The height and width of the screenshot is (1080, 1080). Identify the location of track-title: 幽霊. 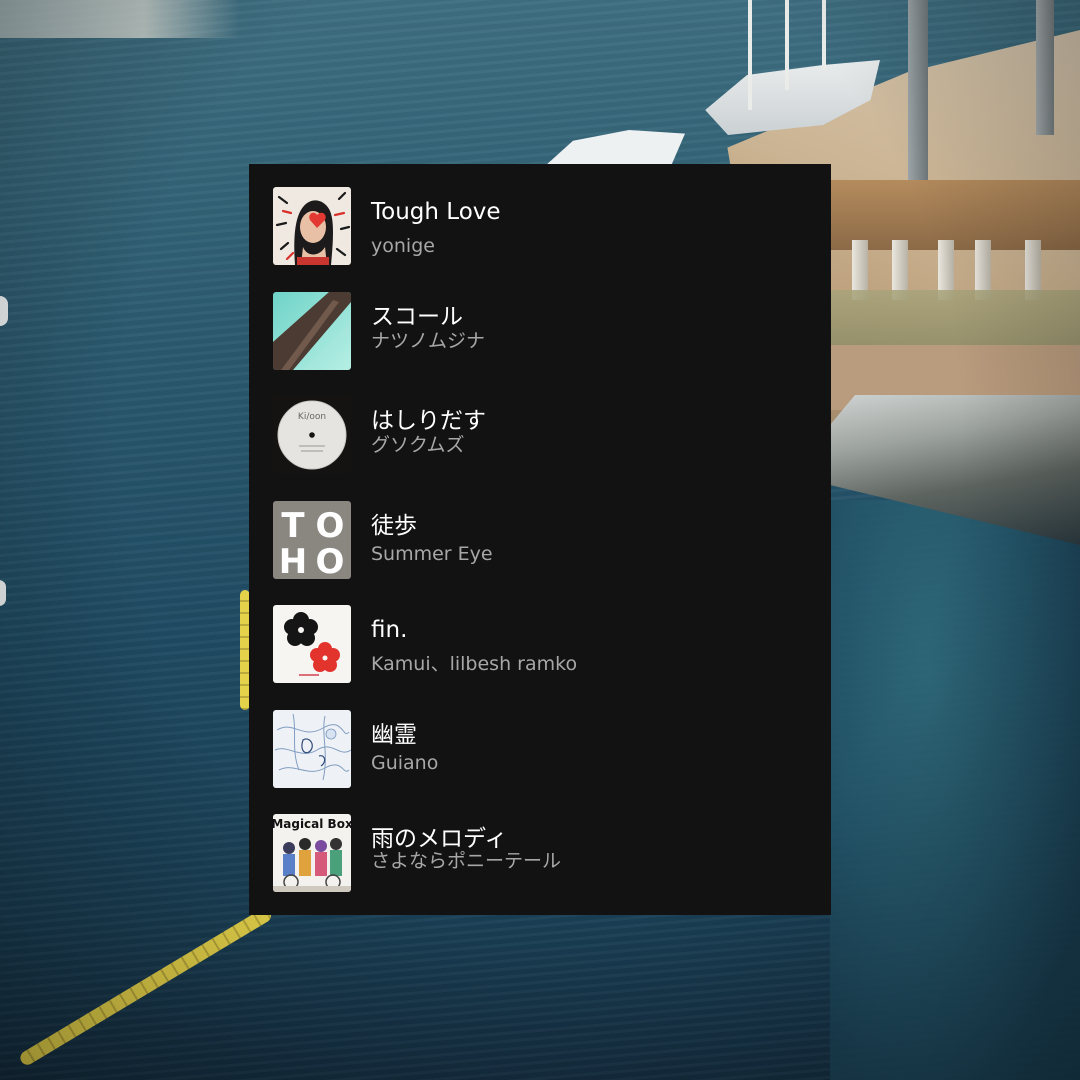
(394, 734).